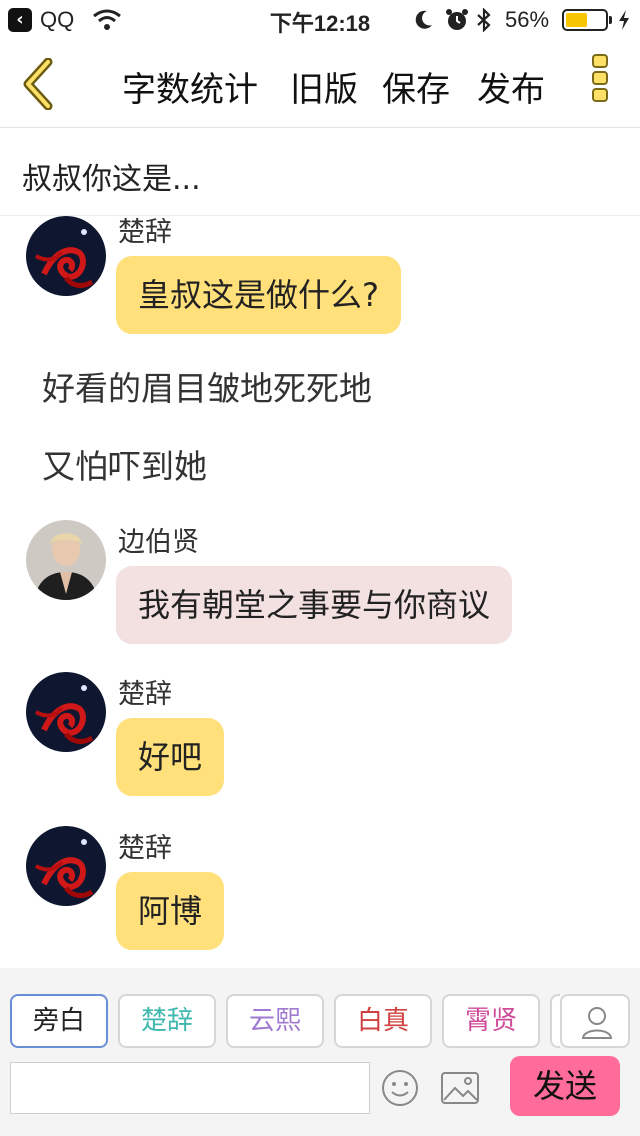  What do you see at coordinates (320, 1052) in the screenshot?
I see `composer-panel: 旁白 楚辞 云熙 白真 霄贤 发送` at bounding box center [320, 1052].